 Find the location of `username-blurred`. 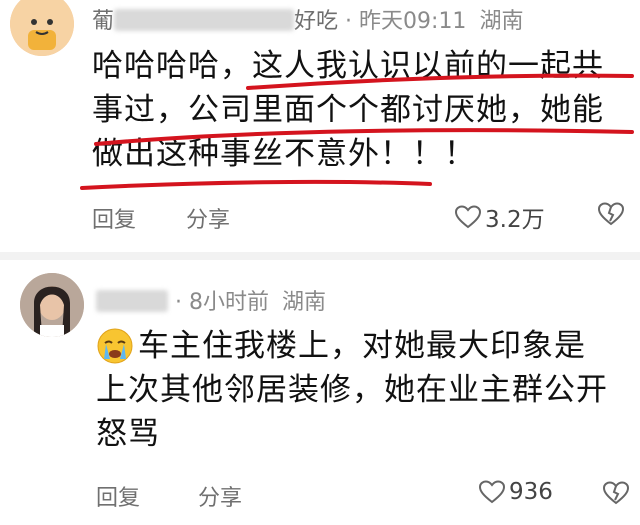

username-blurred is located at coordinates (132, 301).